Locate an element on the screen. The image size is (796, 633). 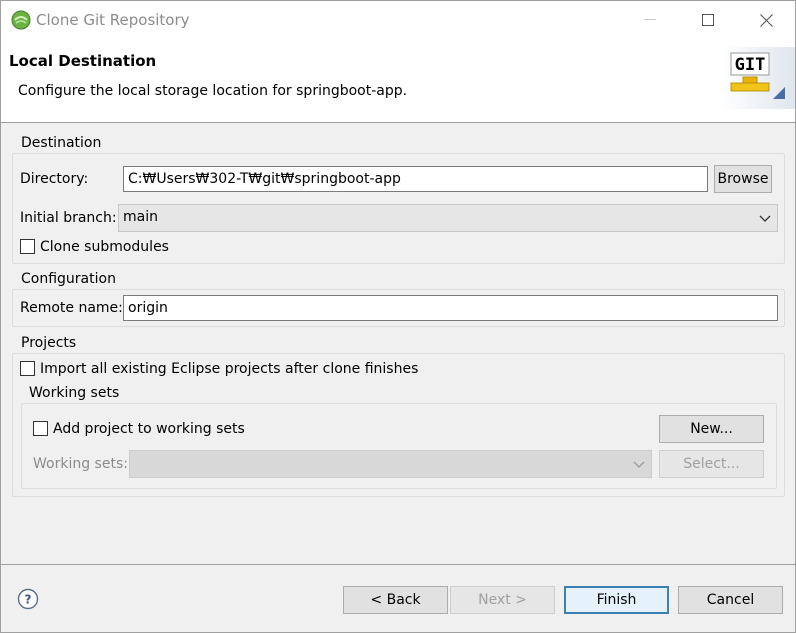
maximize-button is located at coordinates (708, 20).